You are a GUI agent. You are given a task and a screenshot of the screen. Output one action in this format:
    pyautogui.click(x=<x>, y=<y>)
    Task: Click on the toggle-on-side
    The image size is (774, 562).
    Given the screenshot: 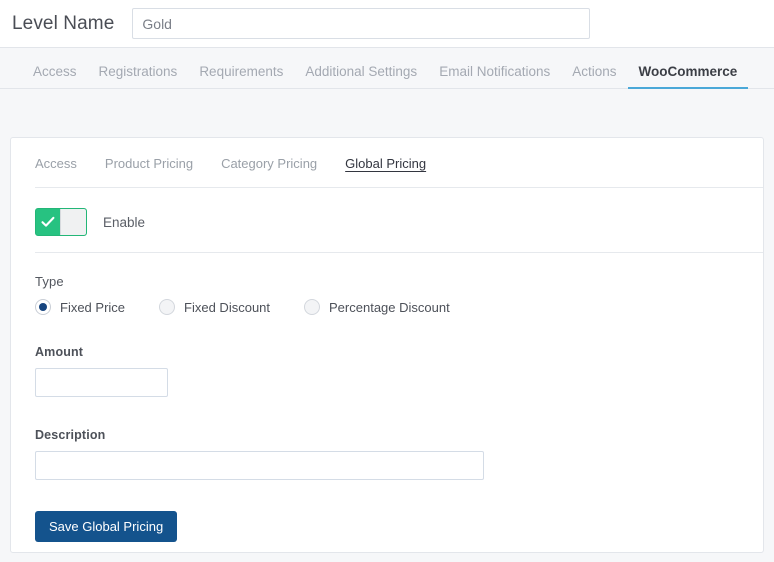 What is the action you would take?
    pyautogui.click(x=48, y=222)
    